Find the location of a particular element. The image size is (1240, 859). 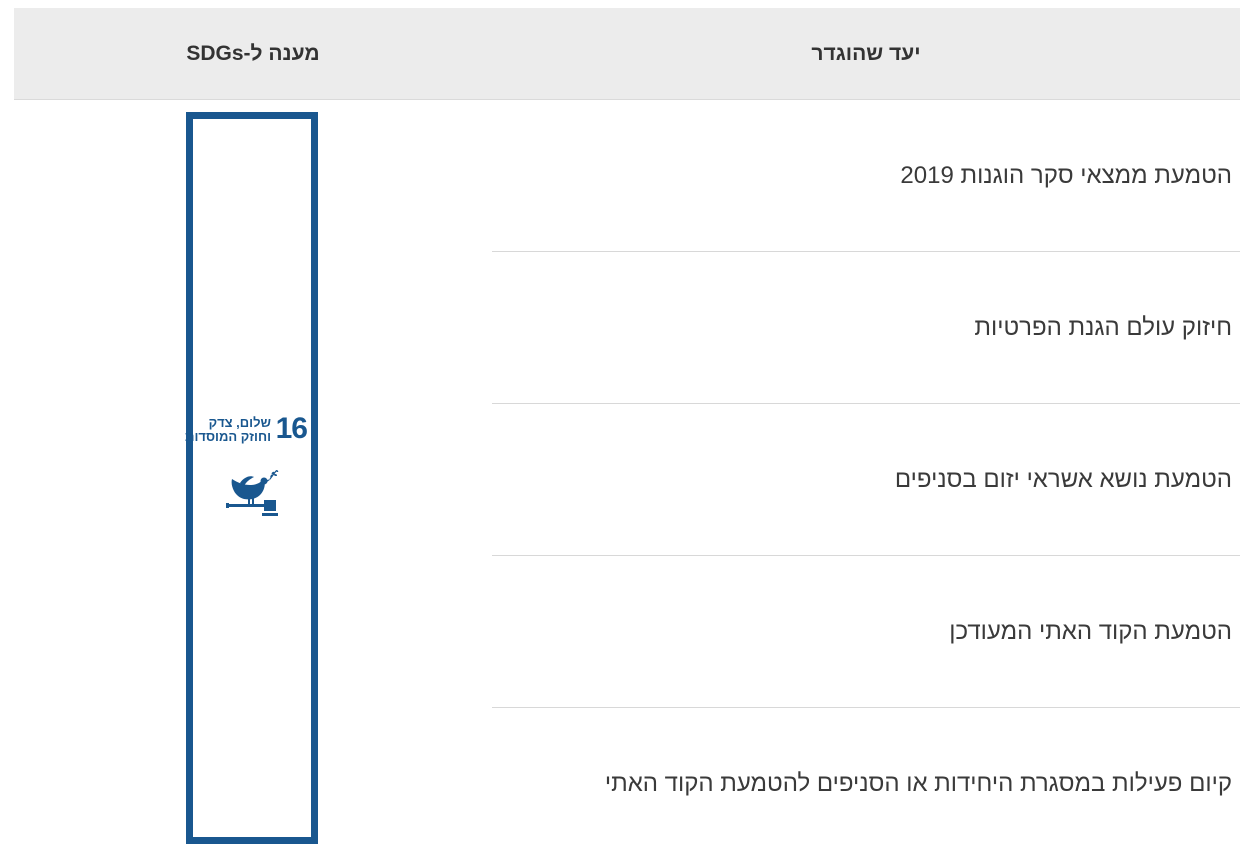

table-header: מענה ל-SDGs יעד שהוגדר is located at coordinates (627, 54).